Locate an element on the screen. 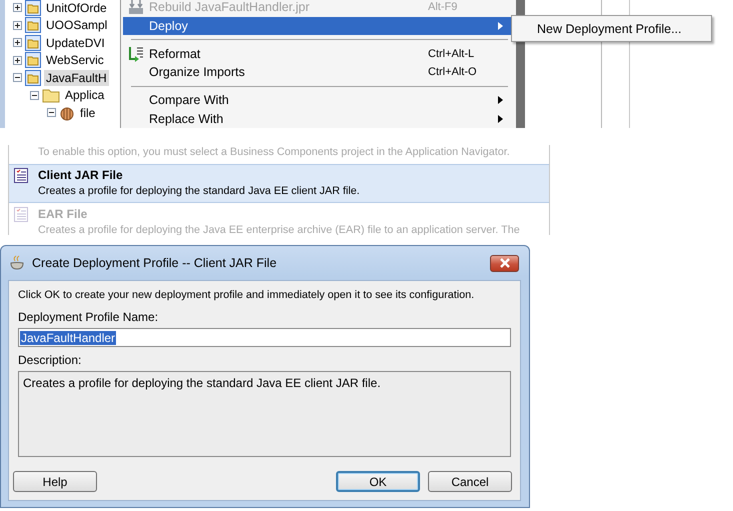 This screenshot has width=733, height=511. field-label: Description: is located at coordinates (50, 360).